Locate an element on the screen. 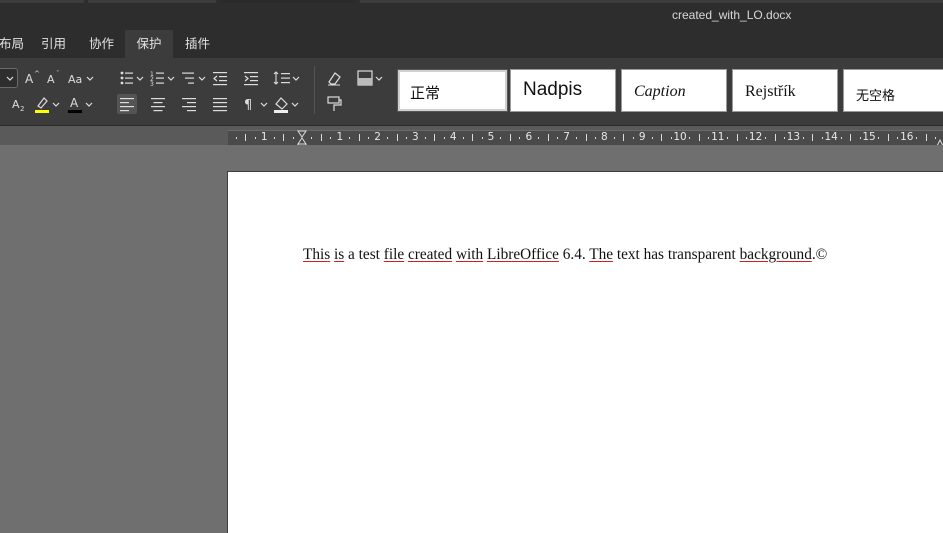 The image size is (943, 533). tab-collaboration-label: 协作 is located at coordinates (102, 43).